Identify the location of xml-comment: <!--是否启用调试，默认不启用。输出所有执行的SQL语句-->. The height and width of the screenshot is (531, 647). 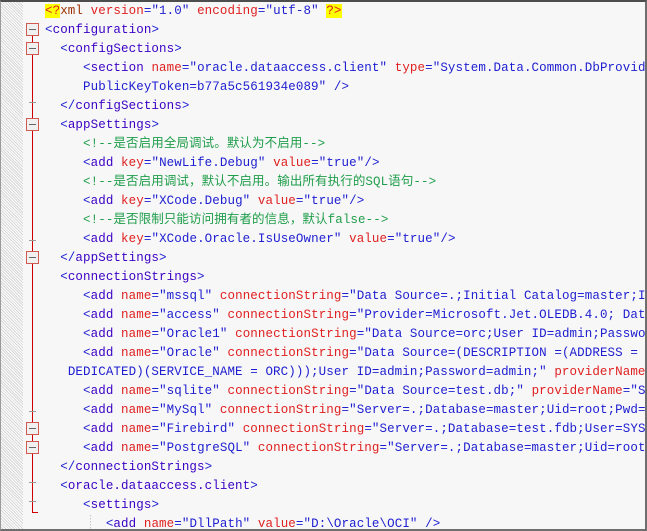
(260, 182).